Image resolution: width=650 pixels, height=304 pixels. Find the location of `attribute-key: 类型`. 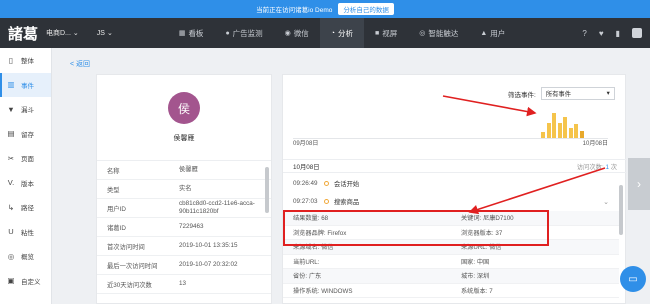

attribute-key: 类型 is located at coordinates (113, 190).